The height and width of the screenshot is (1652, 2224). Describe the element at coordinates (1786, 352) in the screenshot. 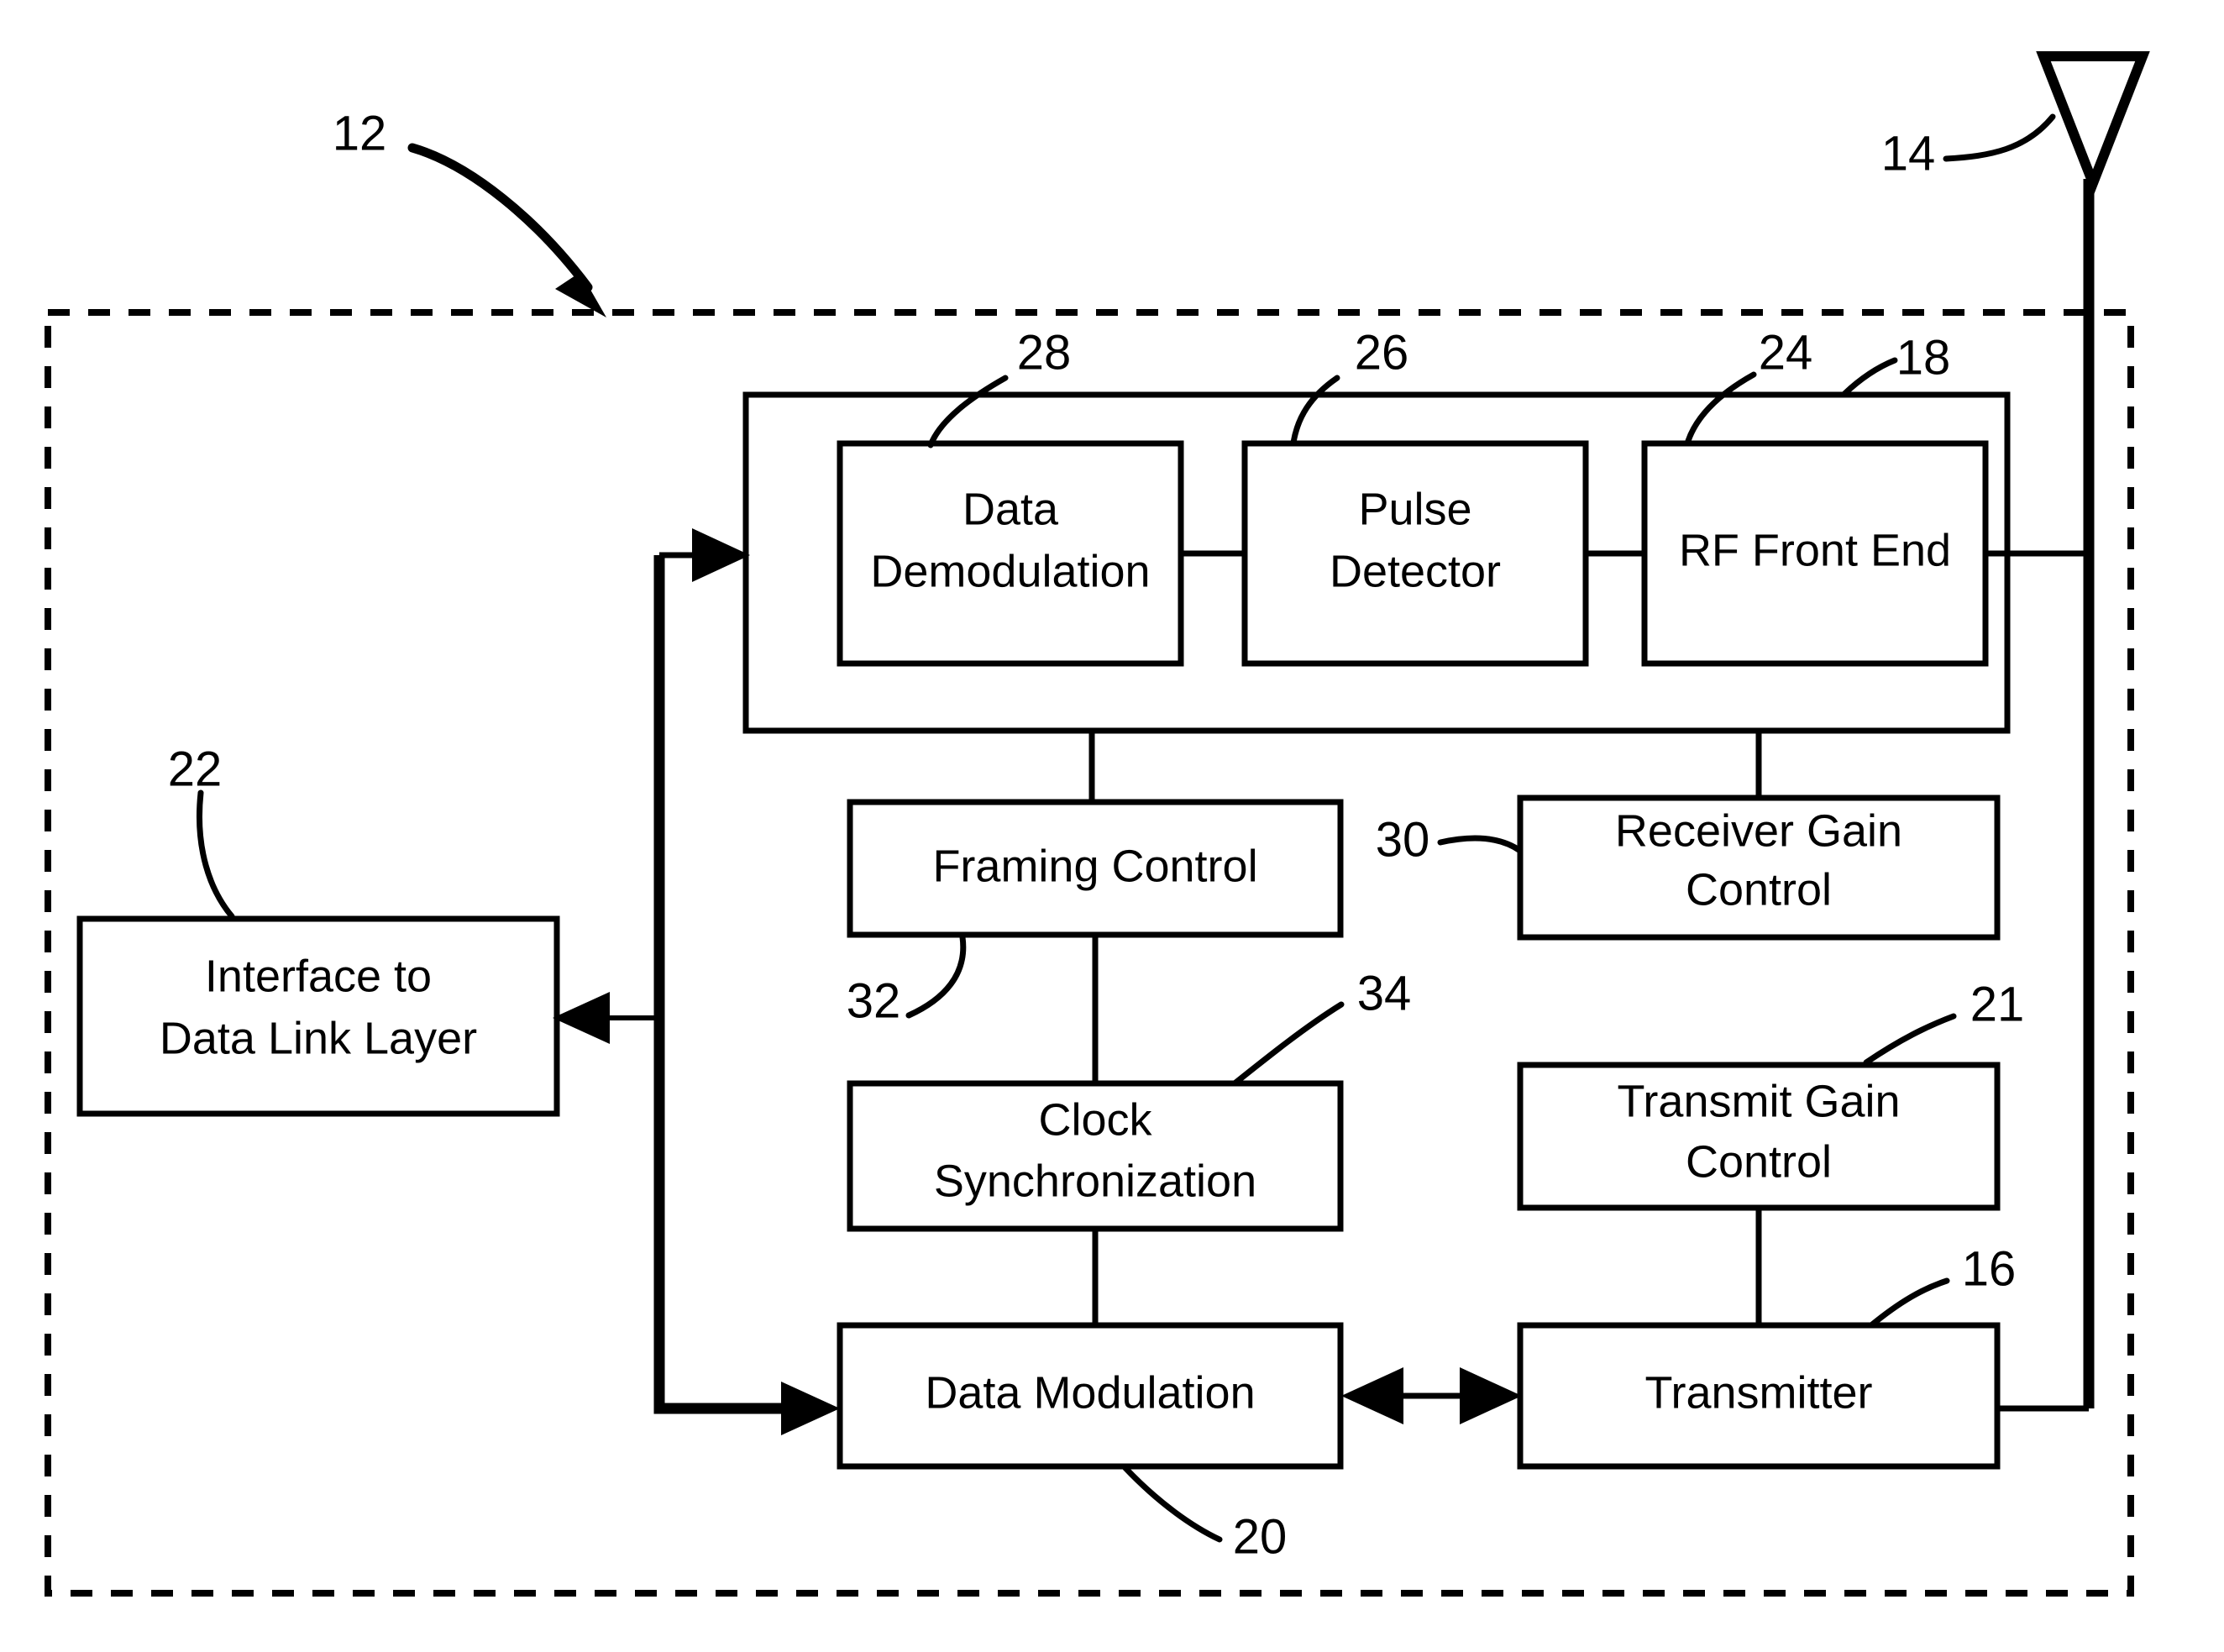

I see `ref-num-rf-front-end: 24` at that location.